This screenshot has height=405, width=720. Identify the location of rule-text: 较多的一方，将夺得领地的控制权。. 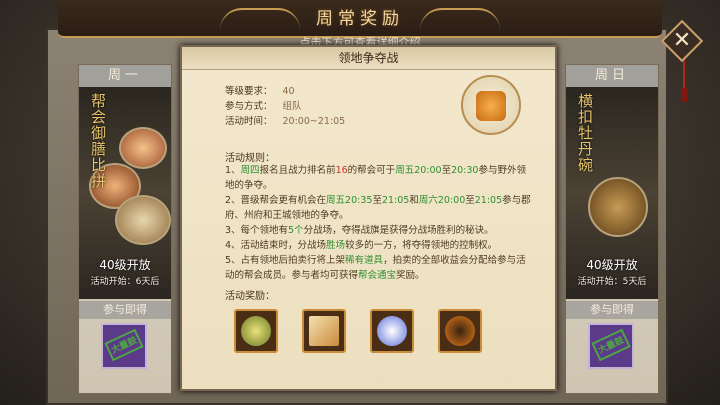
(421, 245).